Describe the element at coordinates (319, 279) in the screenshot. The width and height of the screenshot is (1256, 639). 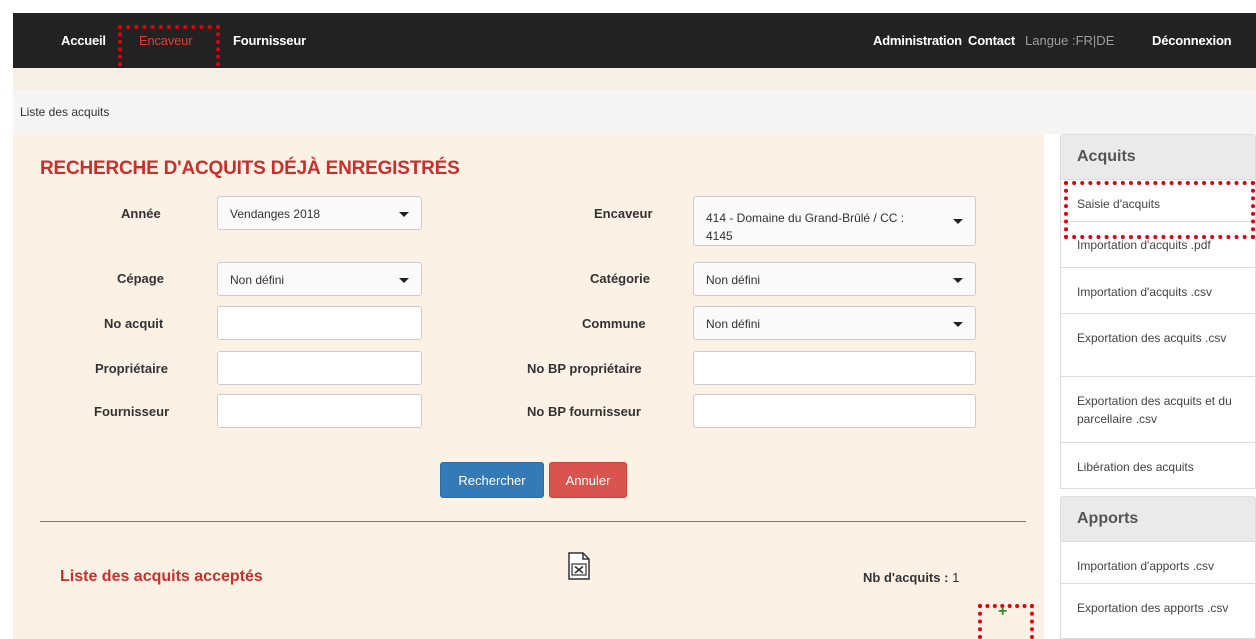
I see `cepage-select: Non défini` at that location.